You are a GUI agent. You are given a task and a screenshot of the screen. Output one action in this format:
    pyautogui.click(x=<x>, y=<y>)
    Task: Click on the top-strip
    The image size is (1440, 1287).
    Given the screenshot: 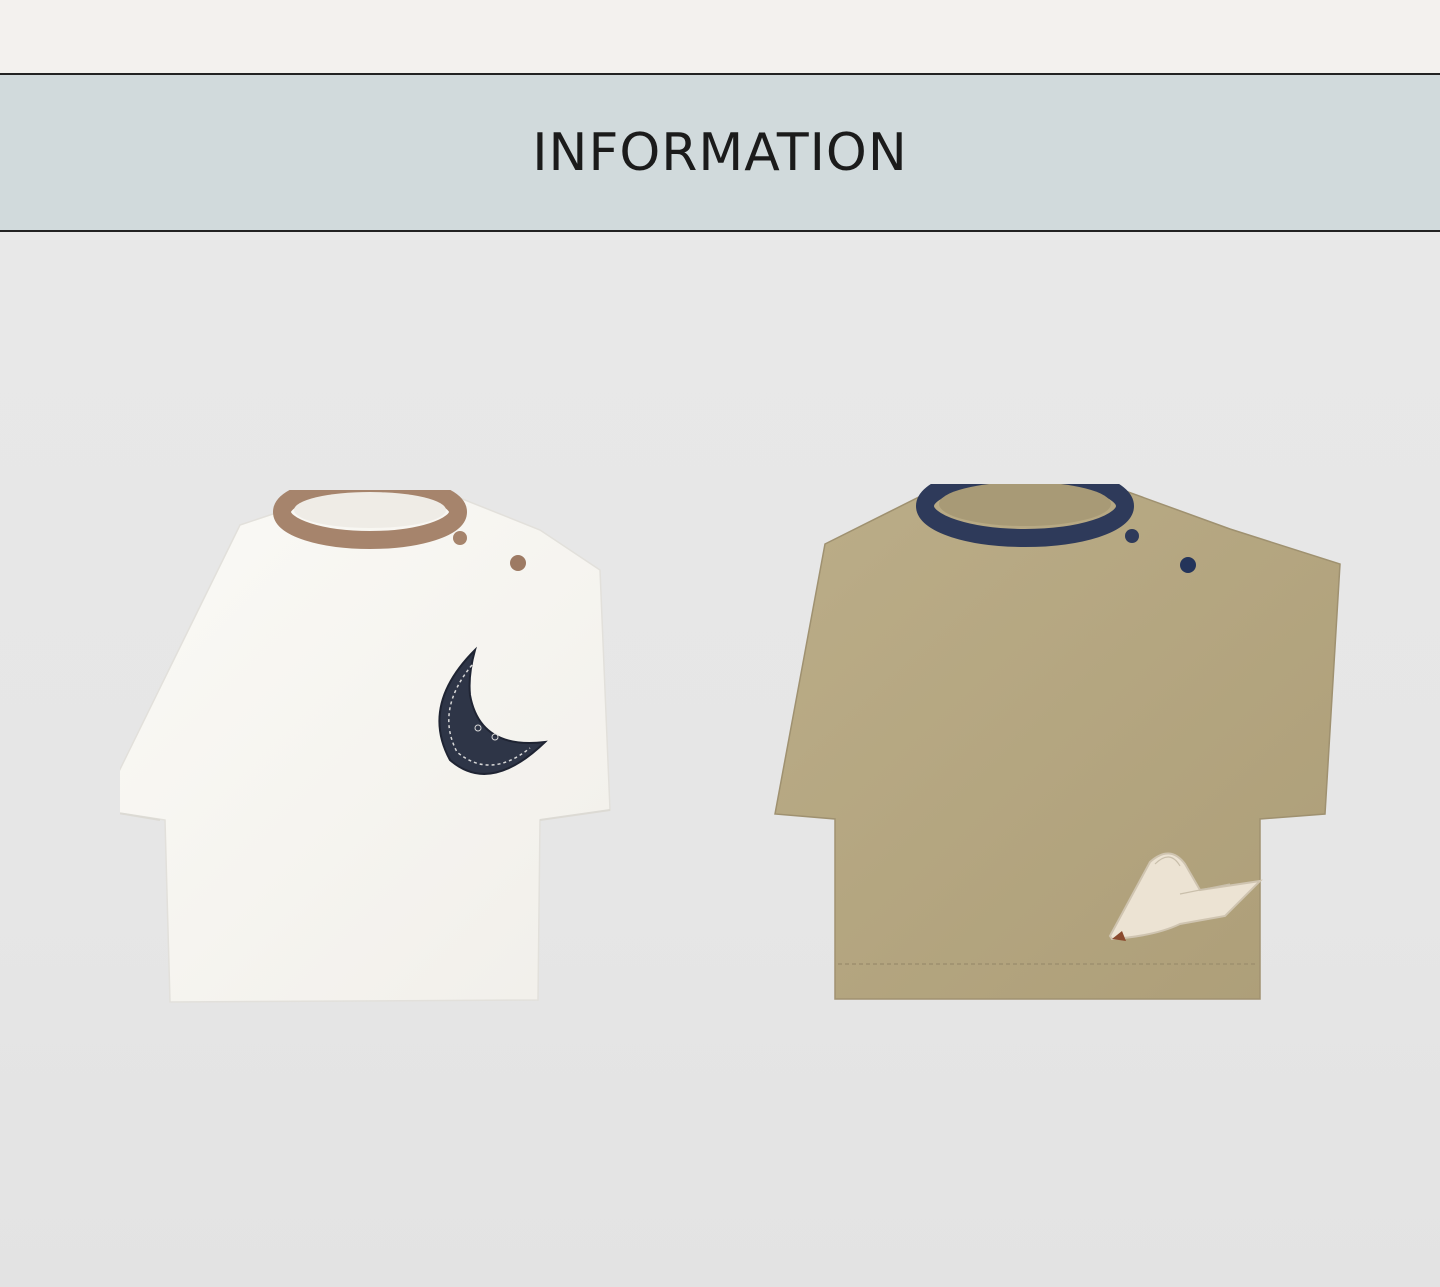 What is the action you would take?
    pyautogui.click(x=720, y=37)
    